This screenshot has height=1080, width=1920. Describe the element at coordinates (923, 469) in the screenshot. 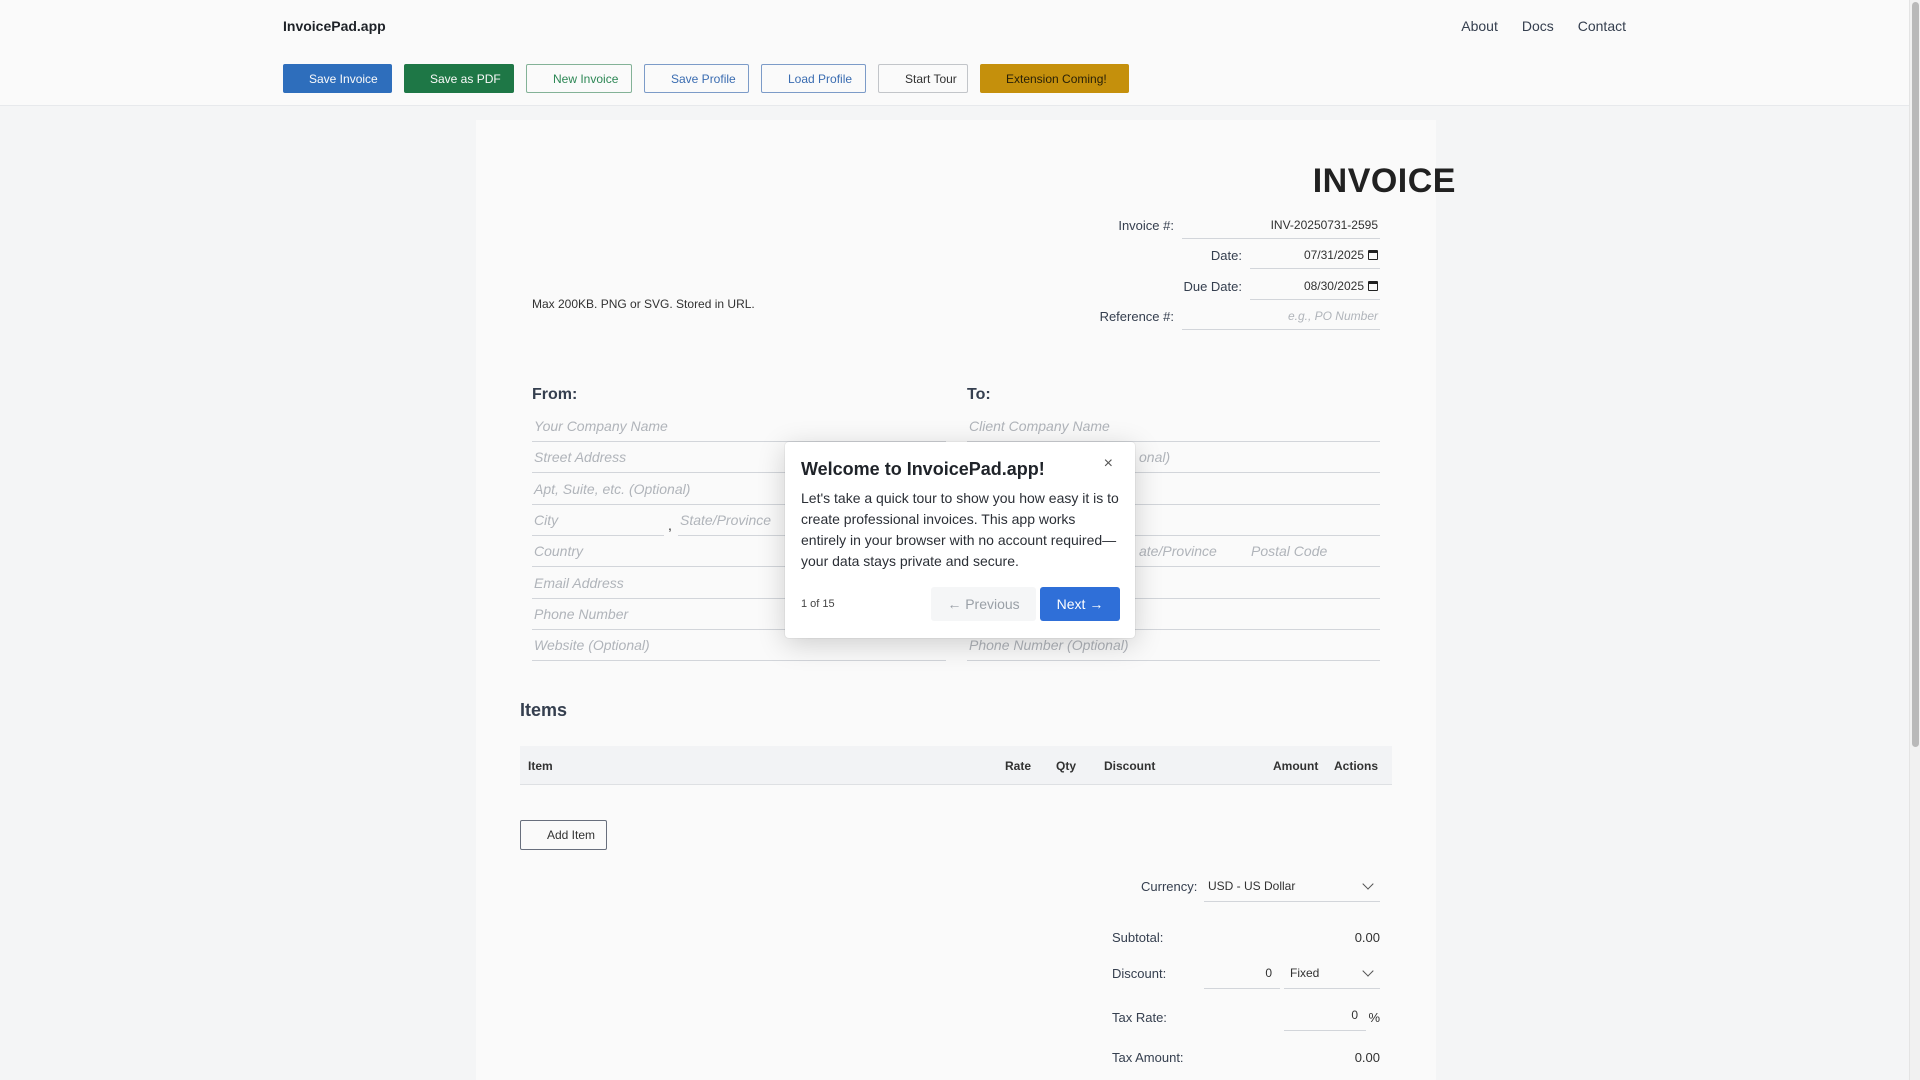

I see `tour-title: Welcome to InvoicePad.app!` at that location.